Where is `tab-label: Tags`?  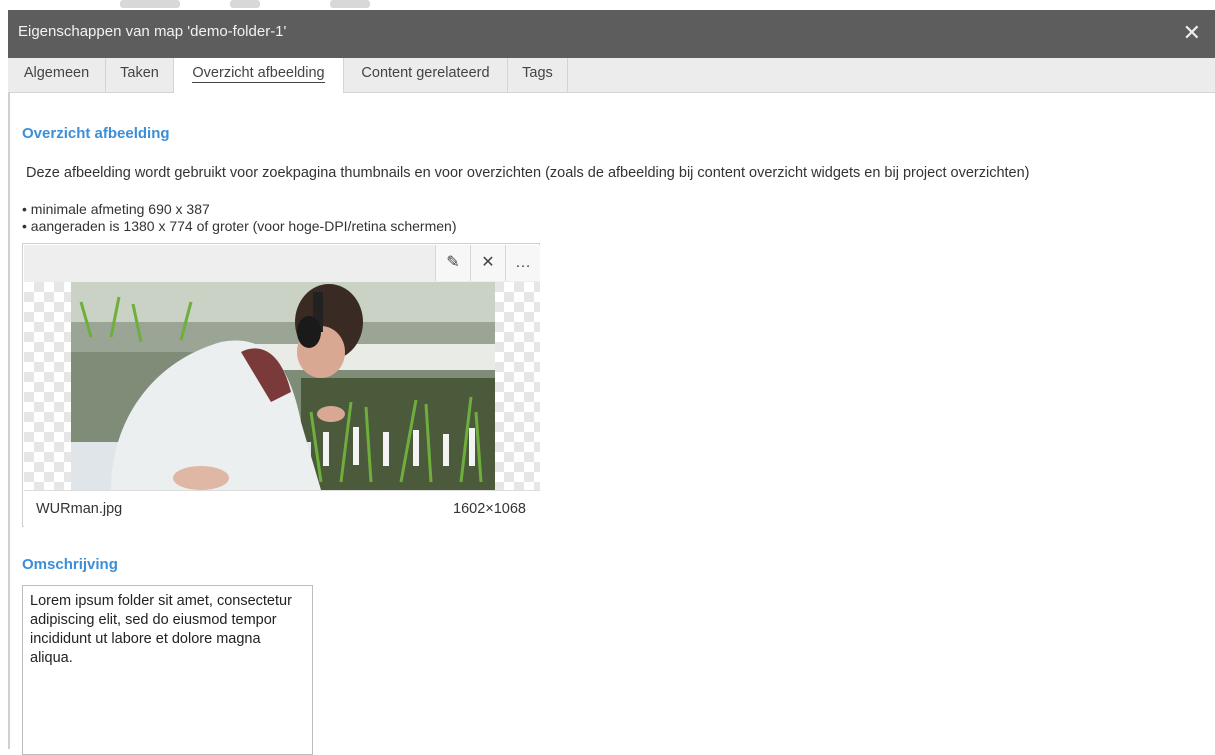
tab-label: Tags is located at coordinates (537, 73).